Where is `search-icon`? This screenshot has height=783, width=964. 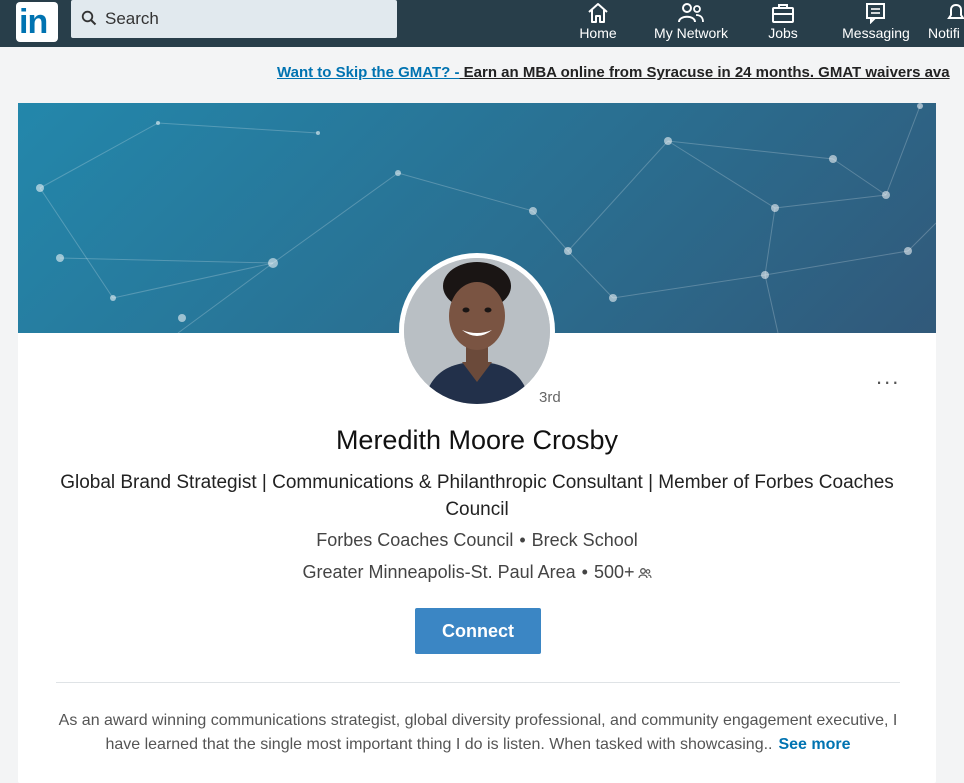 search-icon is located at coordinates (89, 18).